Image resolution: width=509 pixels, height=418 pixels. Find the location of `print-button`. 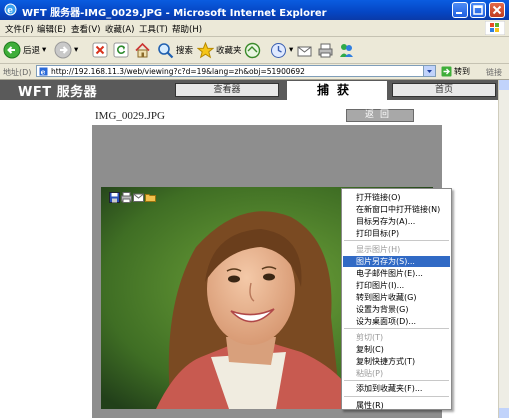

print-button is located at coordinates (325, 50).